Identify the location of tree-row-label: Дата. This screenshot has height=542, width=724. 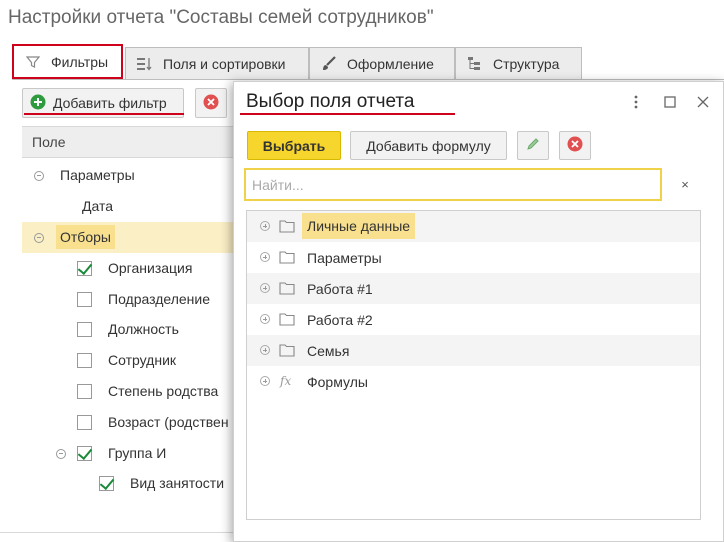
(98, 206).